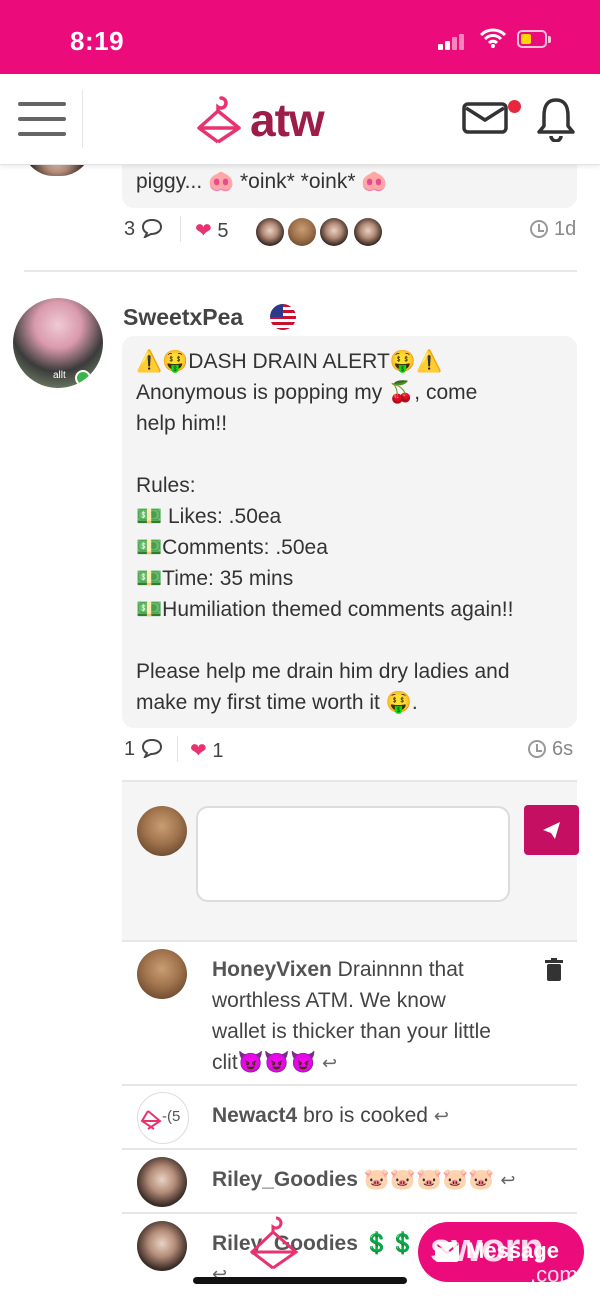 The width and height of the screenshot is (600, 1298). I want to click on comment-line: bro is cooked, so click(365, 1115).